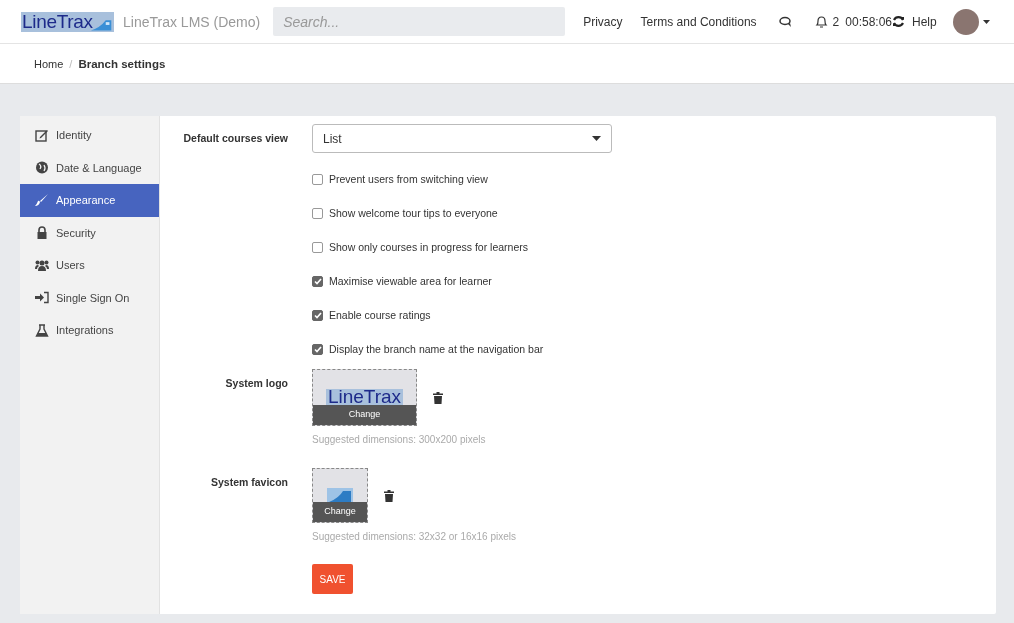 Image resolution: width=1014 pixels, height=623 pixels. I want to click on site-name: LineTrax LMS (Demo), so click(192, 21).